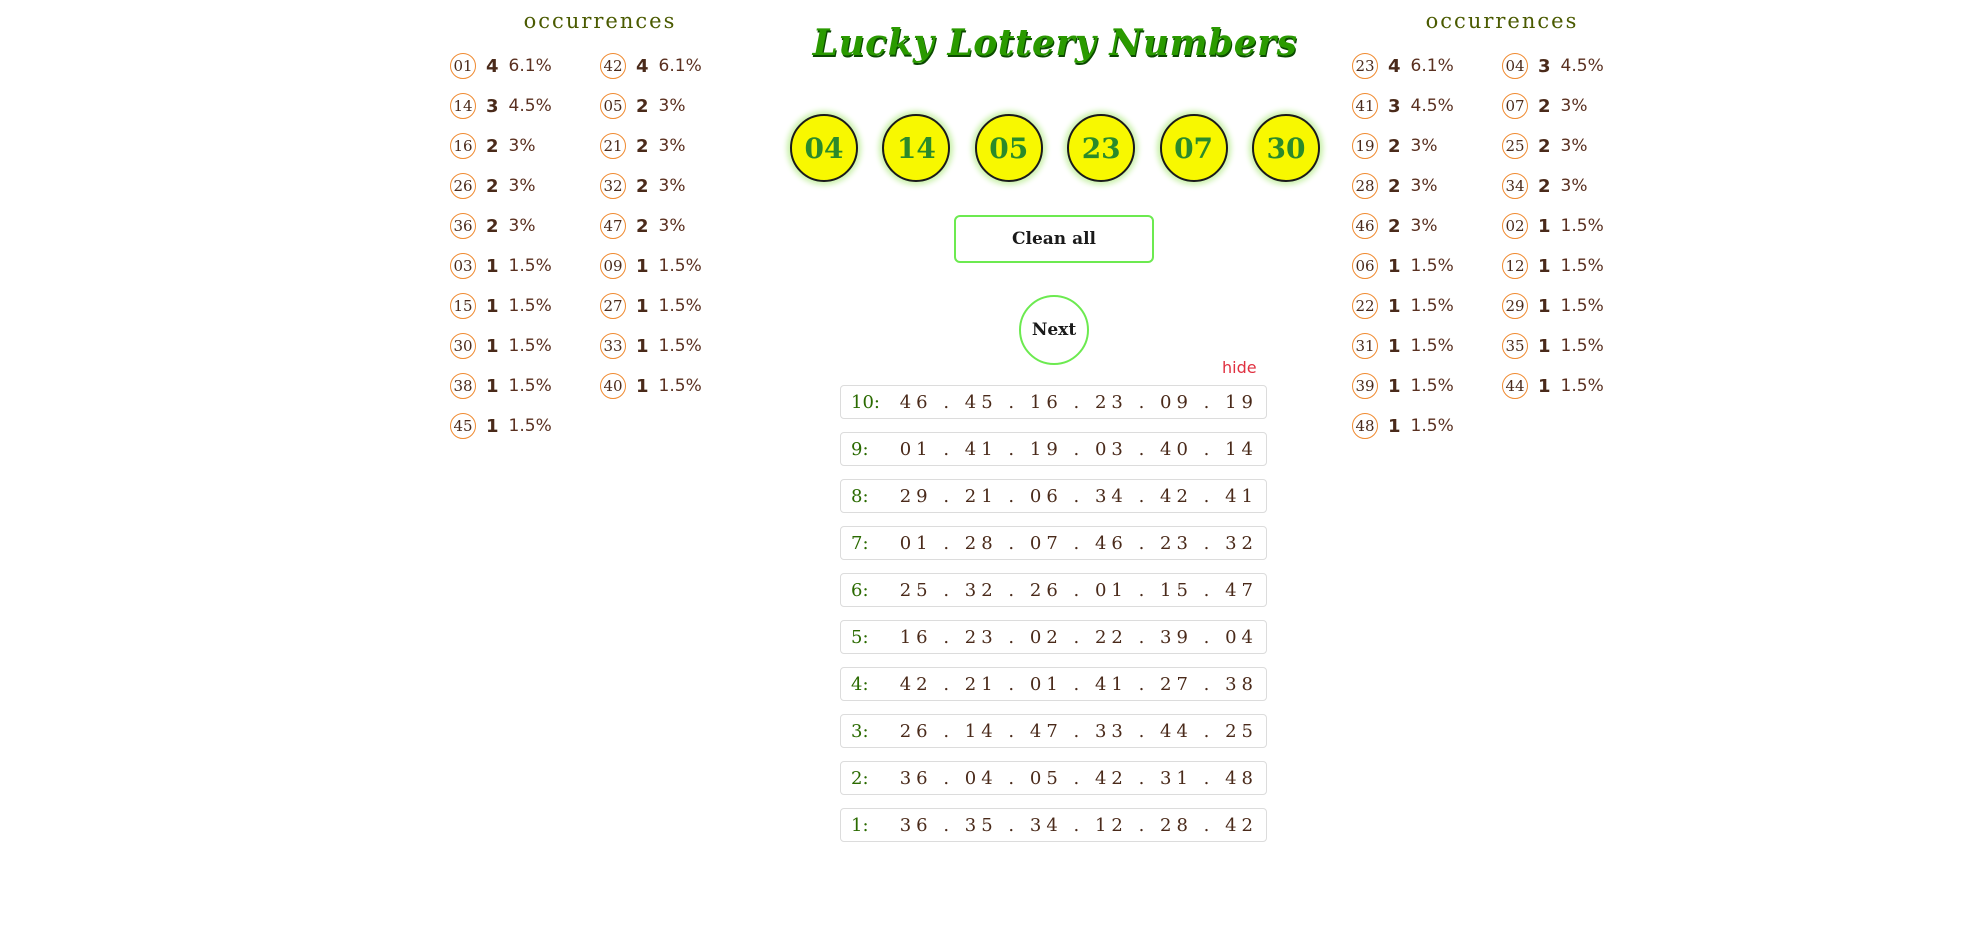 The image size is (1986, 925). I want to click on drawn-number-ball: 04, so click(824, 148).